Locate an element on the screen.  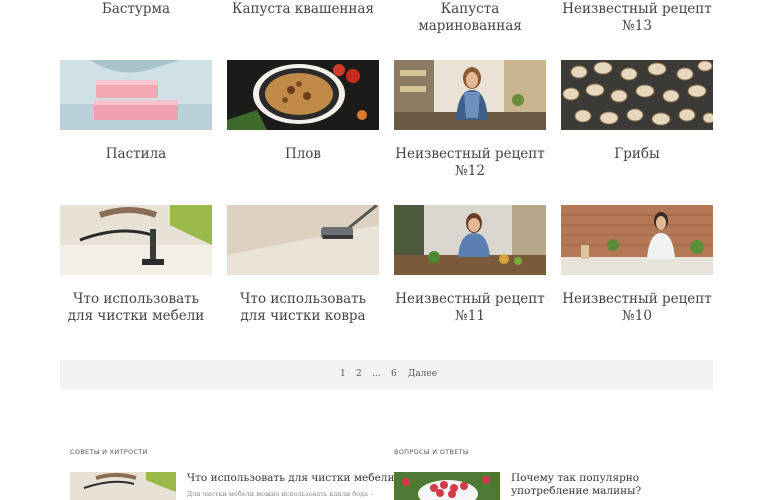
card-title-recipe-10: Неизвестный рецепт №10 is located at coordinates (637, 308).